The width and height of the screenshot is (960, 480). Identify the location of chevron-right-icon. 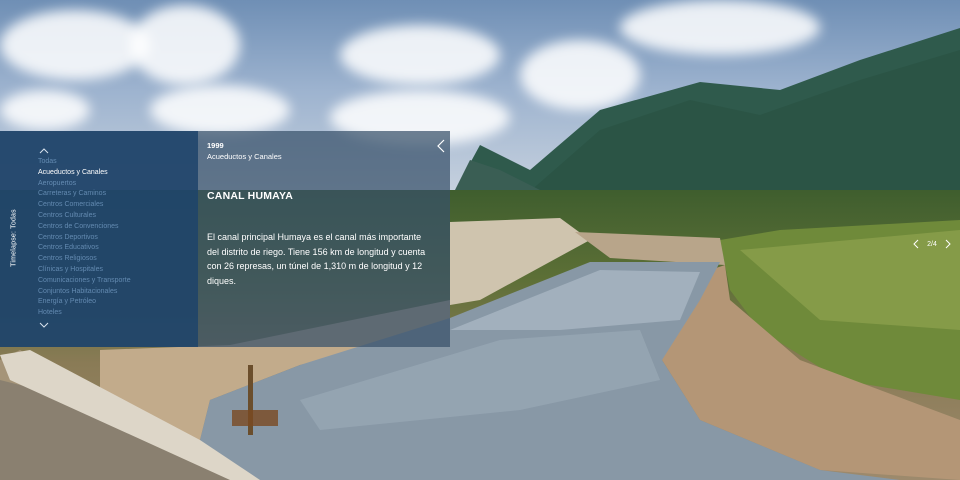
(948, 244).